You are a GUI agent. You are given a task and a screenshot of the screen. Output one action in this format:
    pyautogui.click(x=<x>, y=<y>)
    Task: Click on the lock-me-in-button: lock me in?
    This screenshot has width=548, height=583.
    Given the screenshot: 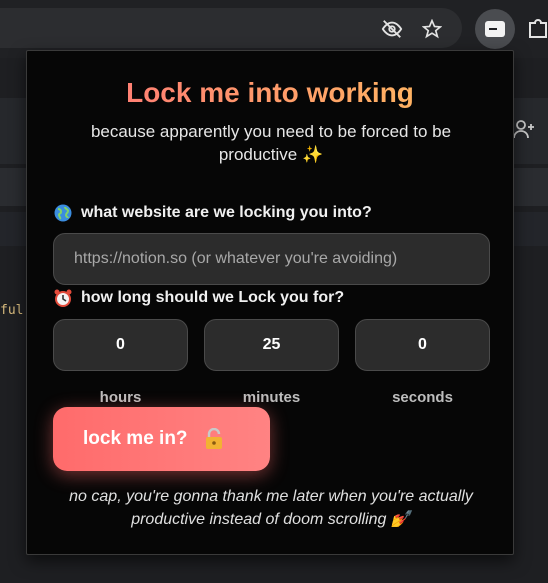 What is the action you would take?
    pyautogui.click(x=161, y=439)
    